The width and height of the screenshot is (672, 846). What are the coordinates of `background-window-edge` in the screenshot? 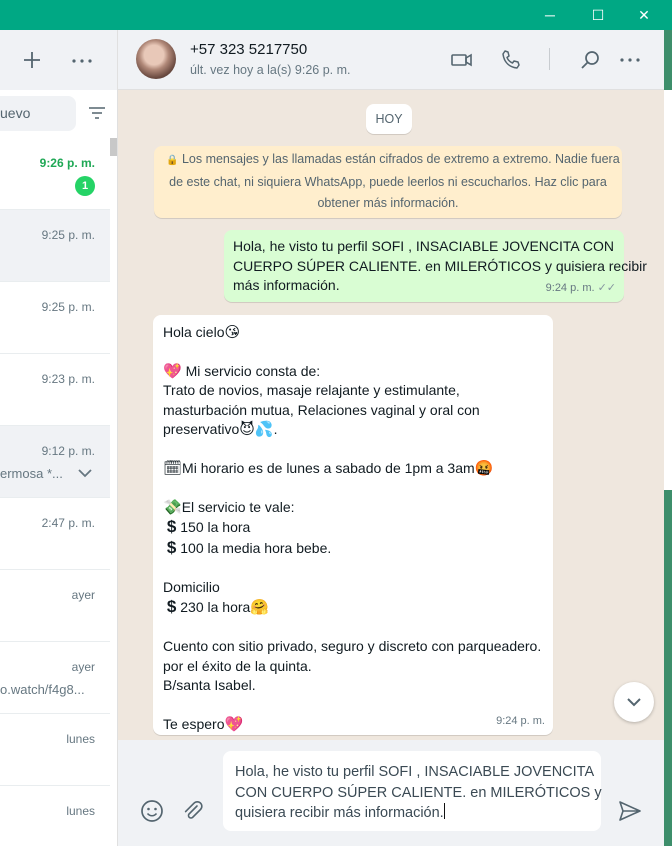 It's located at (668, 290).